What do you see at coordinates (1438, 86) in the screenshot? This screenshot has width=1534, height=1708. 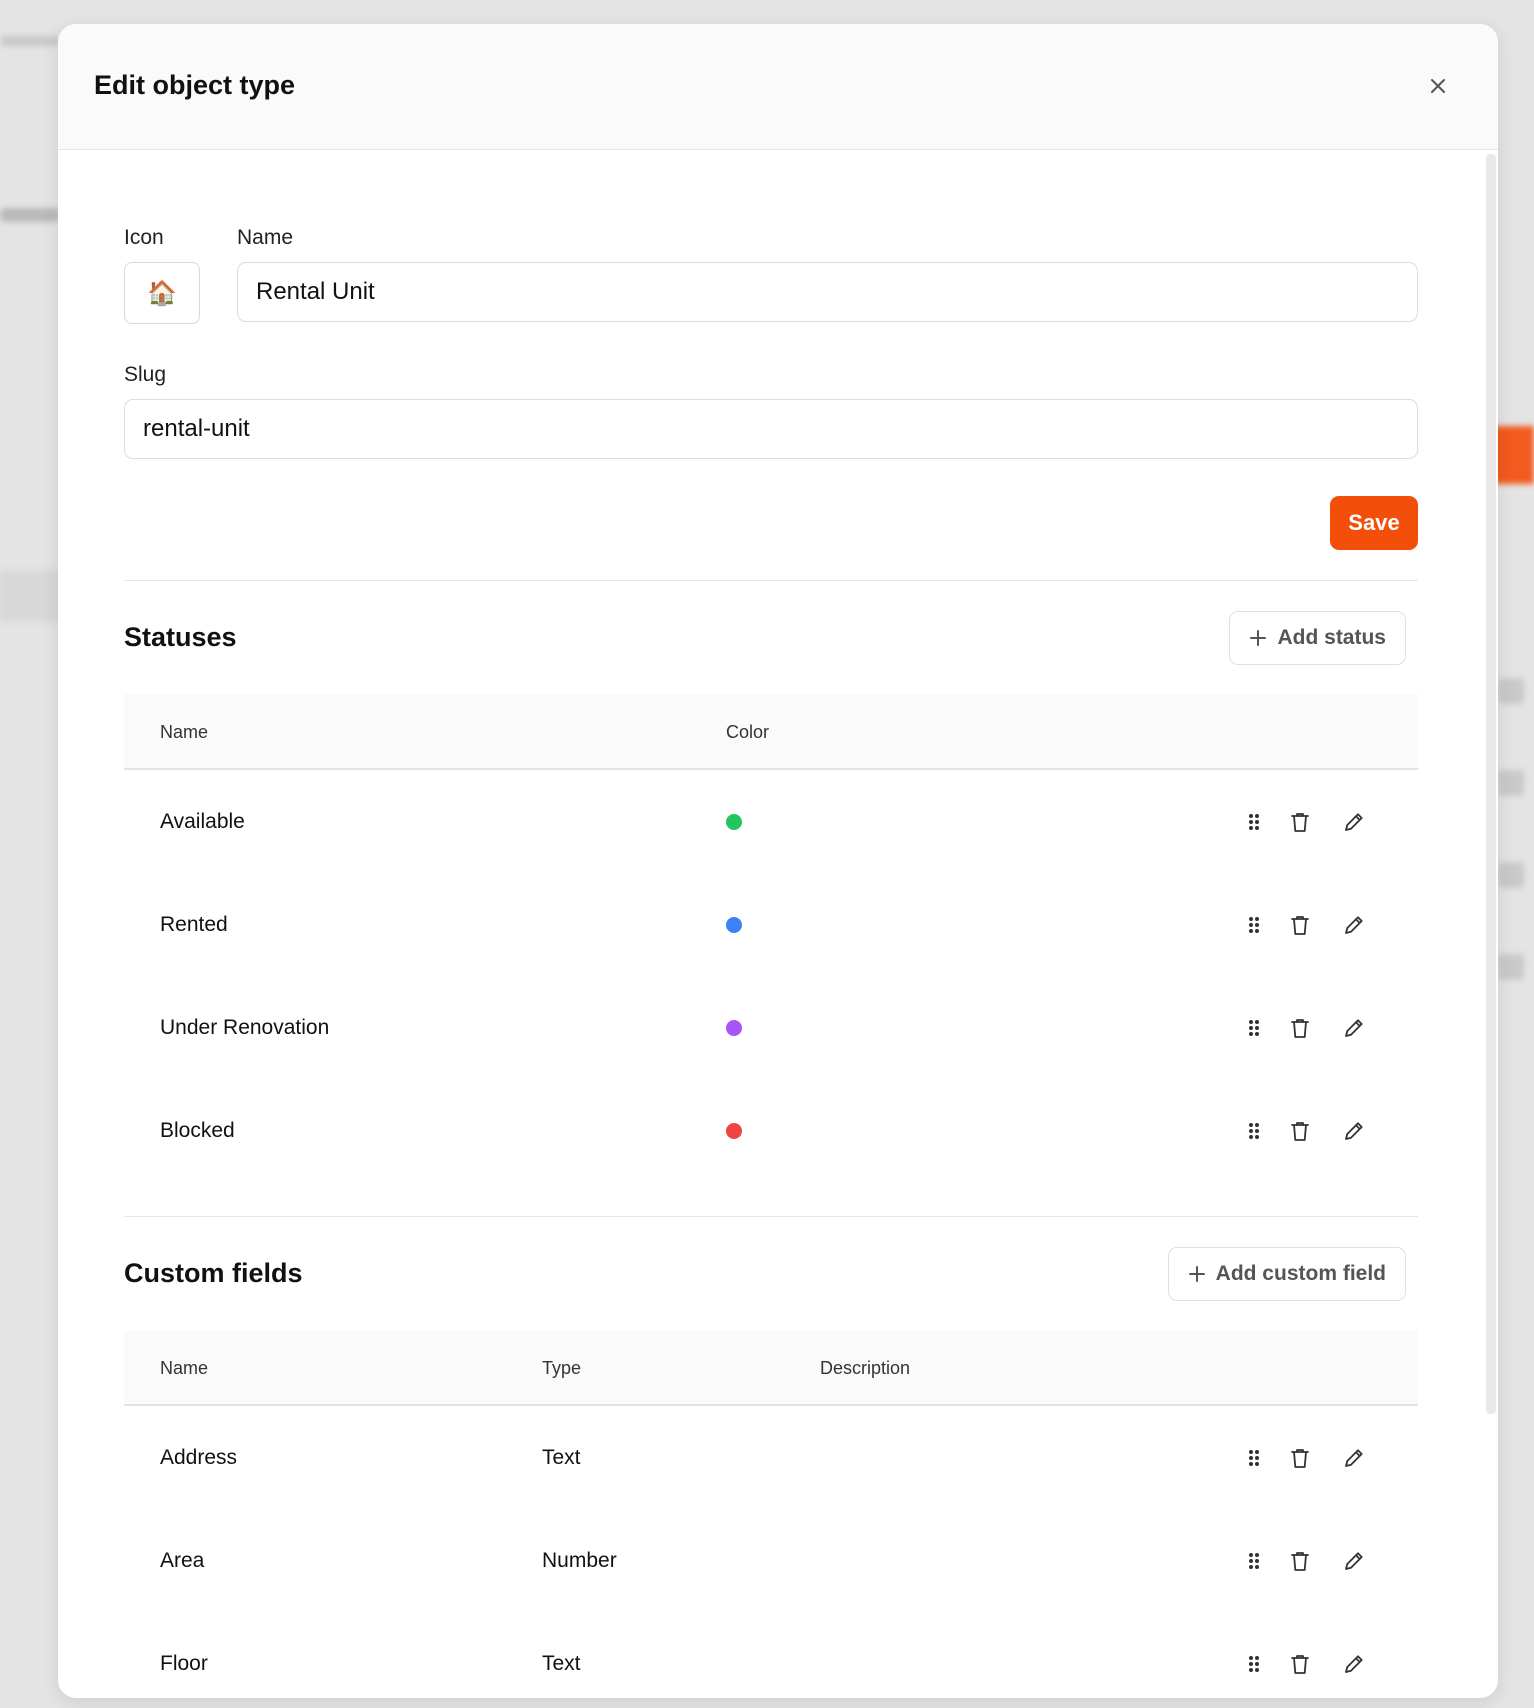 I see `close-button` at bounding box center [1438, 86].